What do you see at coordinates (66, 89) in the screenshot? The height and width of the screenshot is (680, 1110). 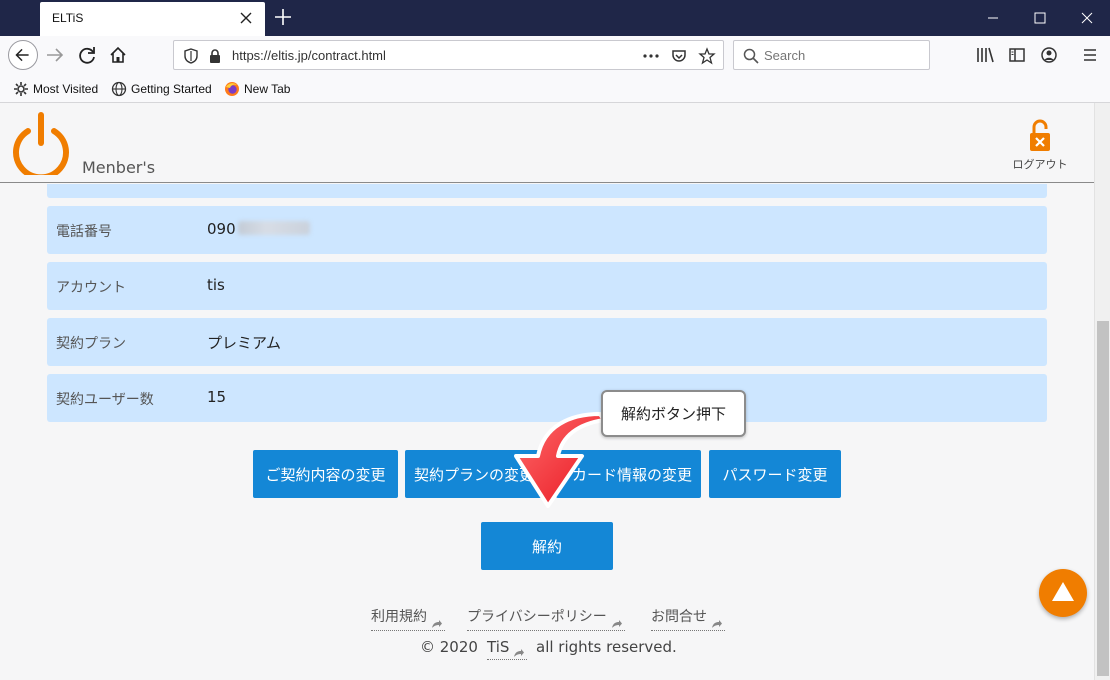 I see `bookmark-label: Most Visited` at bounding box center [66, 89].